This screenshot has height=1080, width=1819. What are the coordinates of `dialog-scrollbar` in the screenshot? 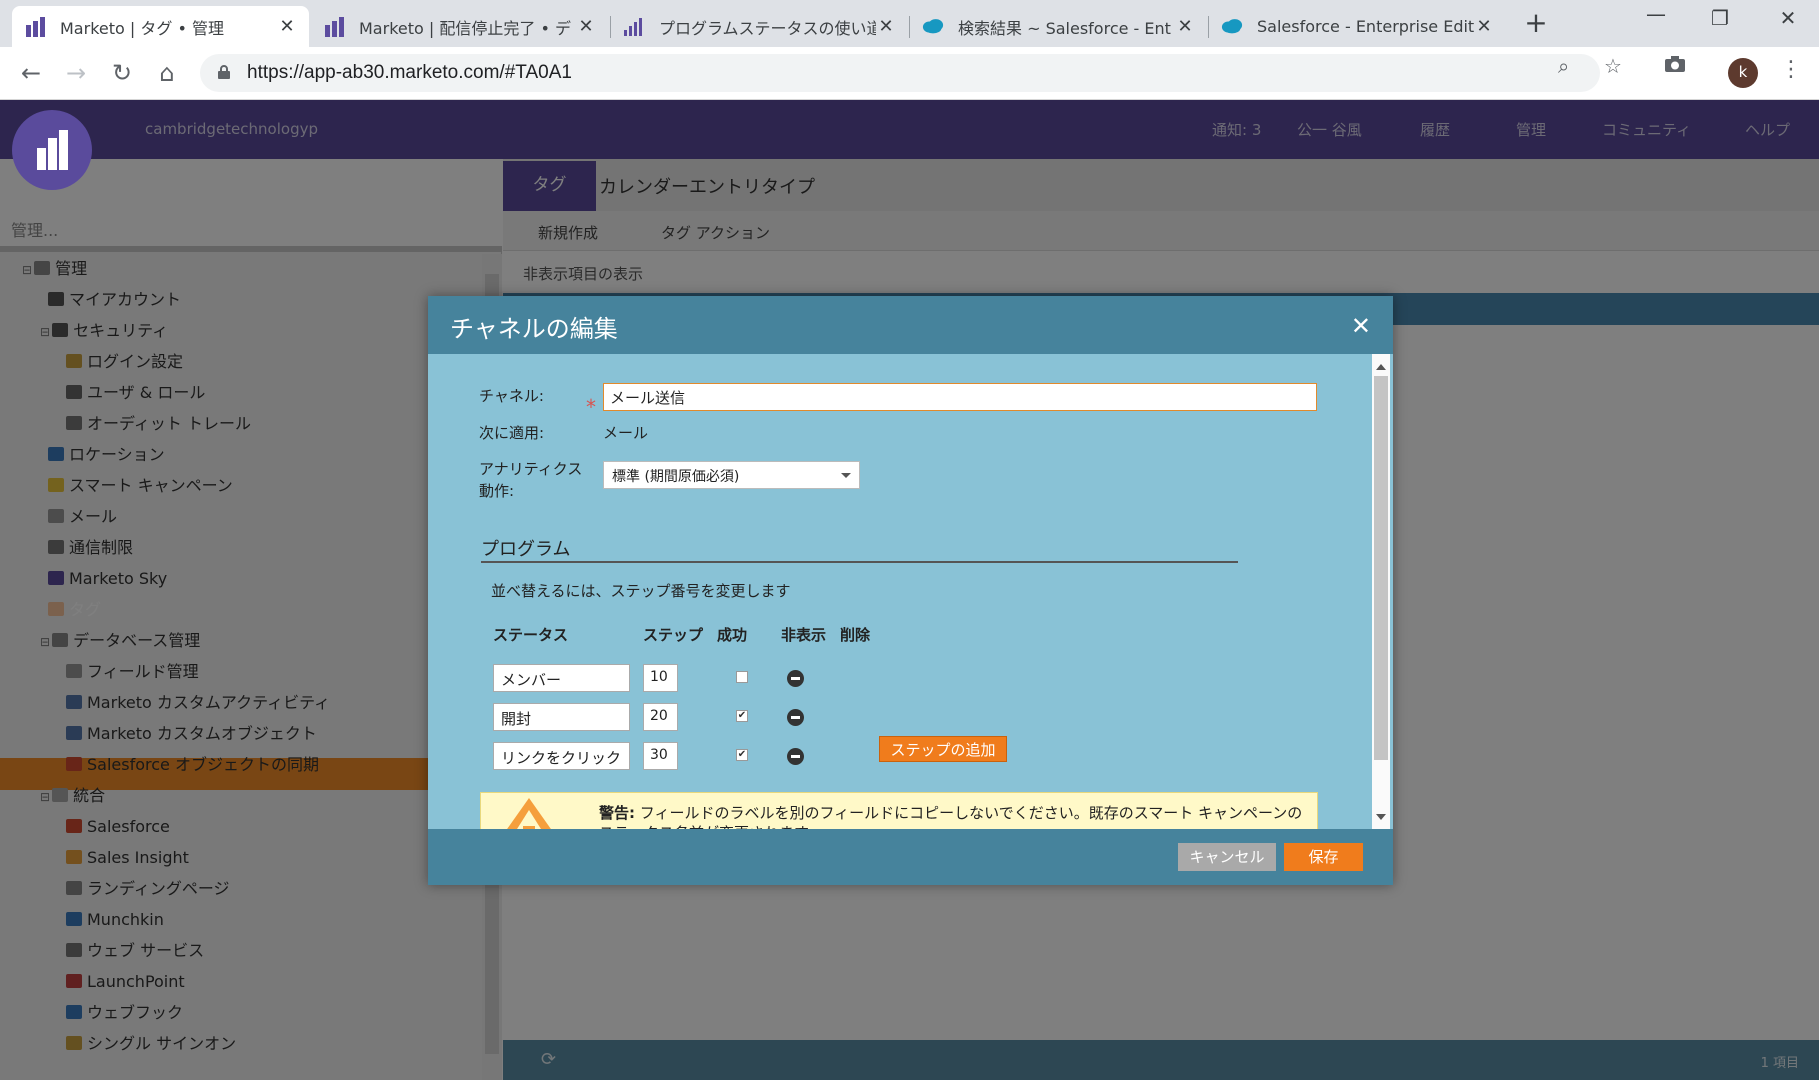 It's located at (1381, 591).